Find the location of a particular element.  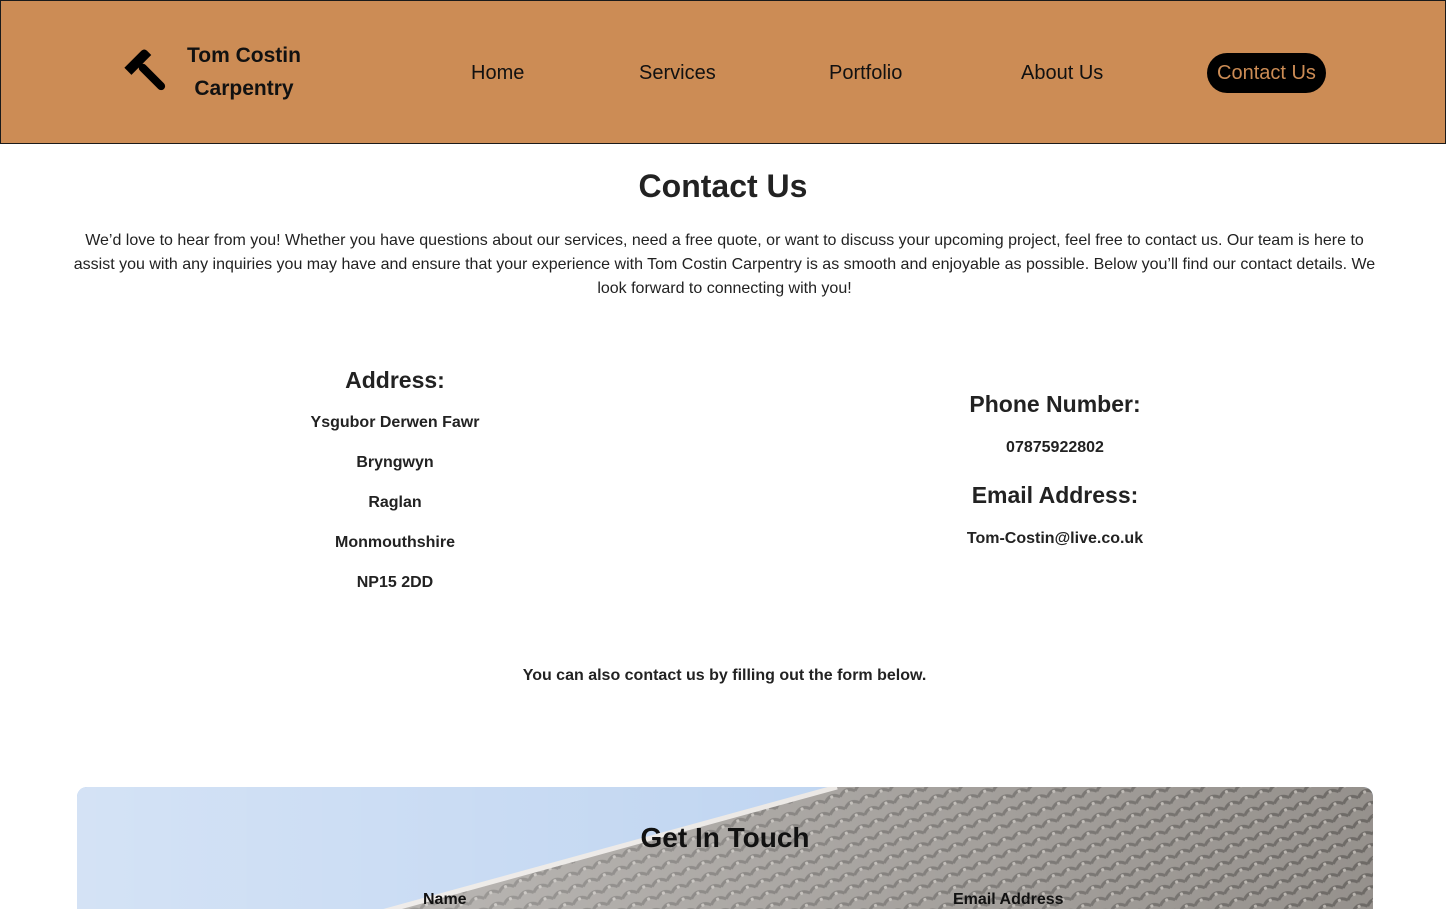

nav-contact-us: Contact Us is located at coordinates (1266, 73).